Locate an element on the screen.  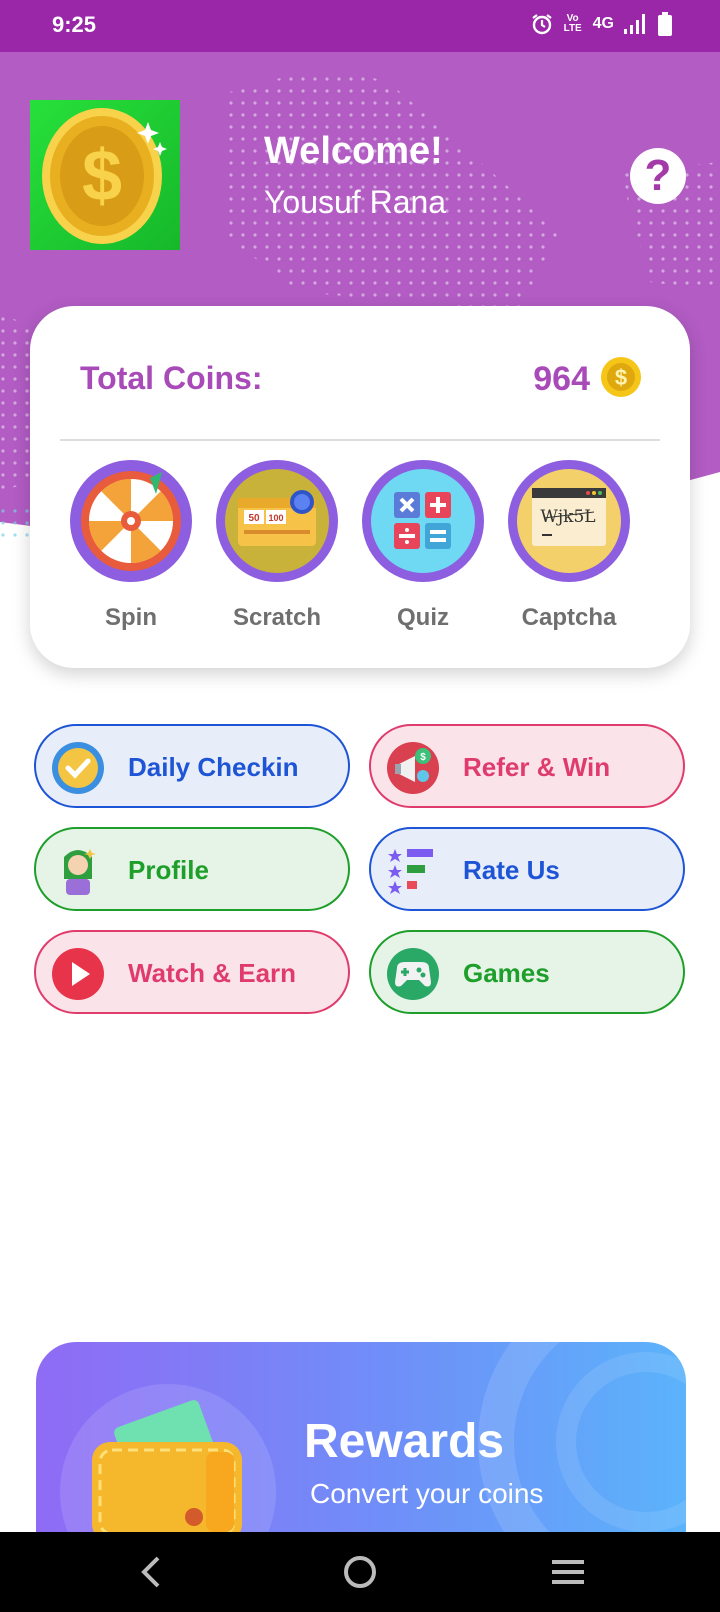
status-icons: Vo LTE 4G is located at coordinates (601, 24).